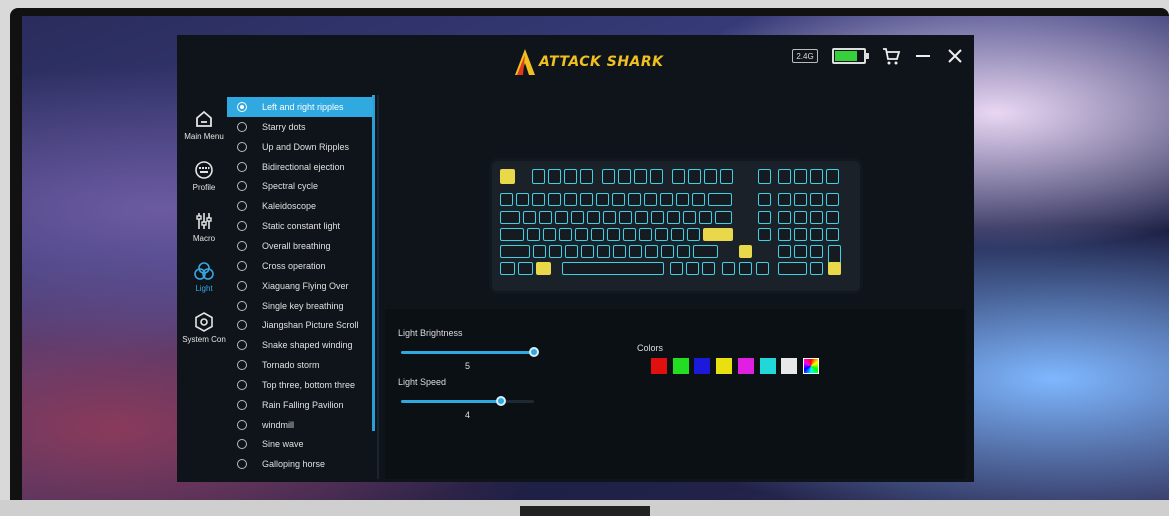  I want to click on effect-item: Spectral cycle, so click(300, 186).